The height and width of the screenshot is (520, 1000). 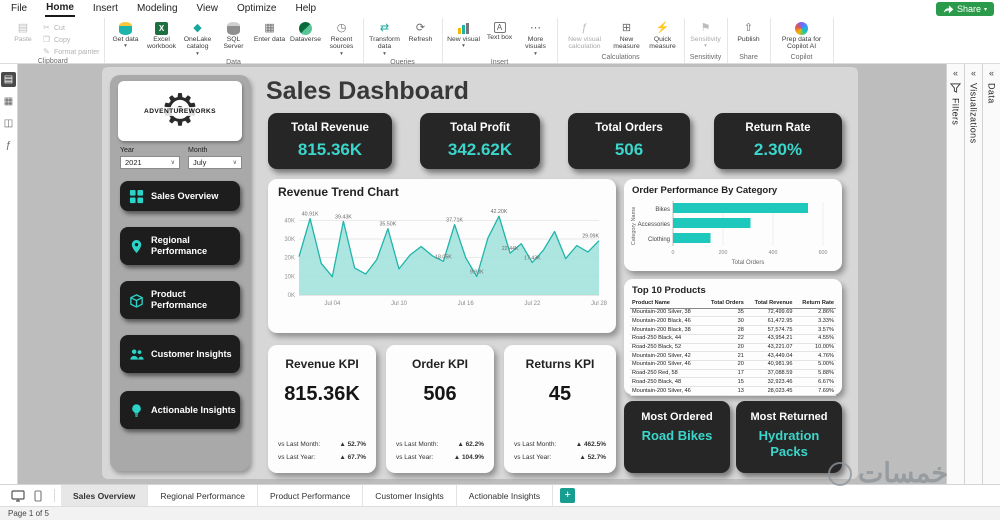 I want to click on table-cell: 7.69%, so click(x=815, y=391).